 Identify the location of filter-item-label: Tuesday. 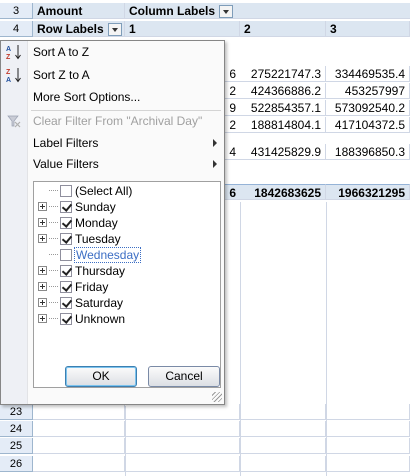
(98, 238).